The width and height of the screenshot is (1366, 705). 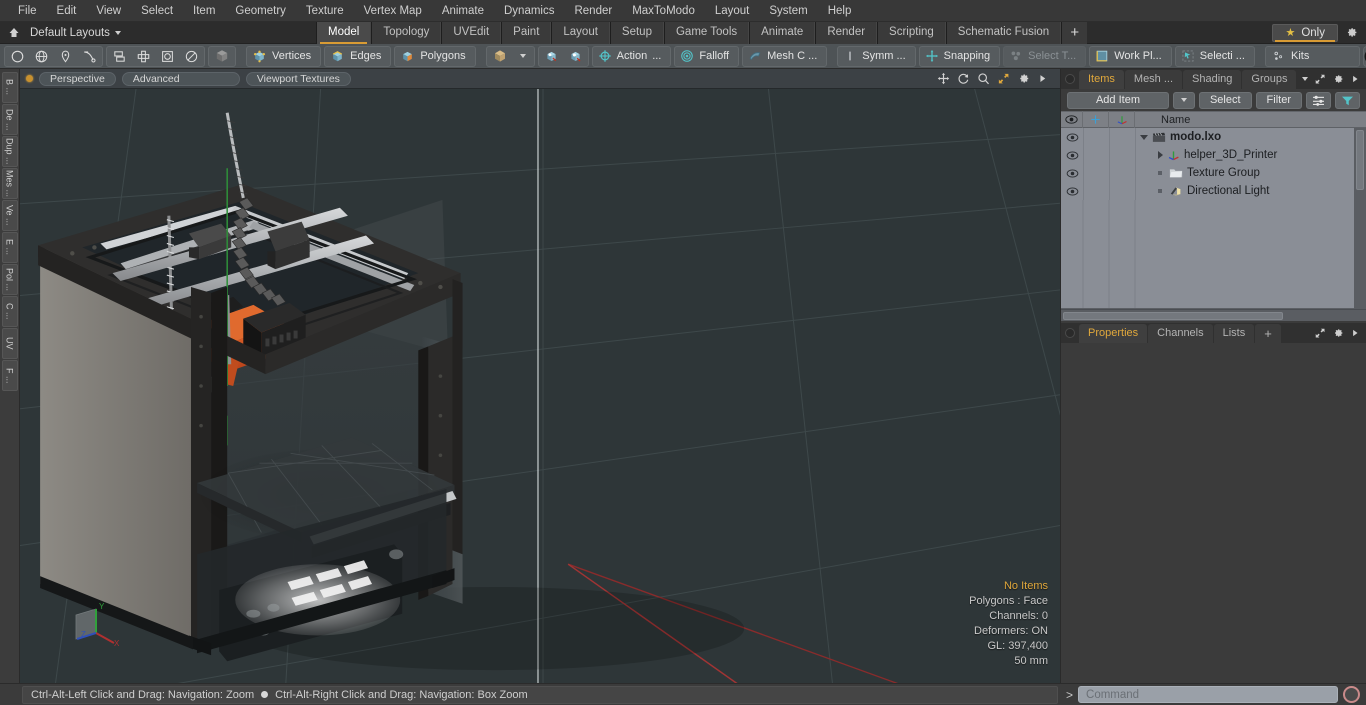 I want to click on snap-edge-icon, so click(x=575, y=56).